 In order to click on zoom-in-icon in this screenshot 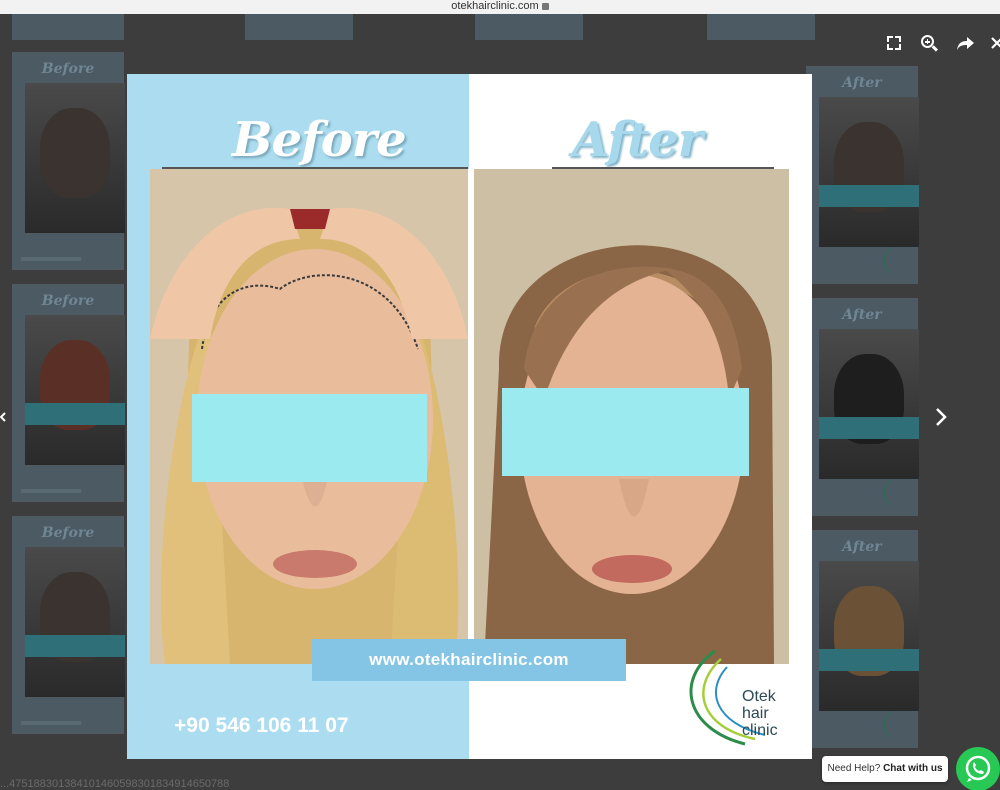, I will do `click(929, 43)`.